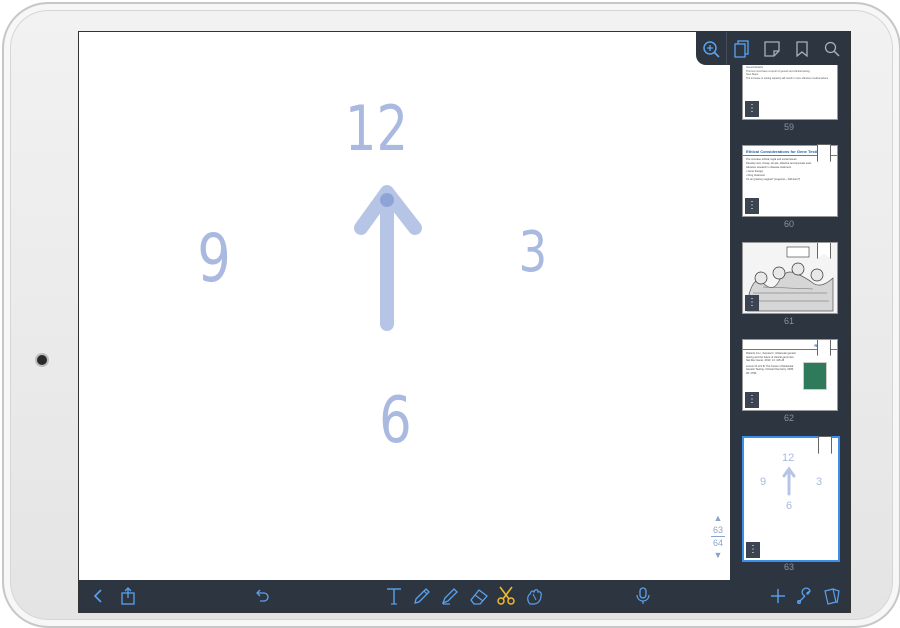  I want to click on eraser-tool-button, so click(478, 596).